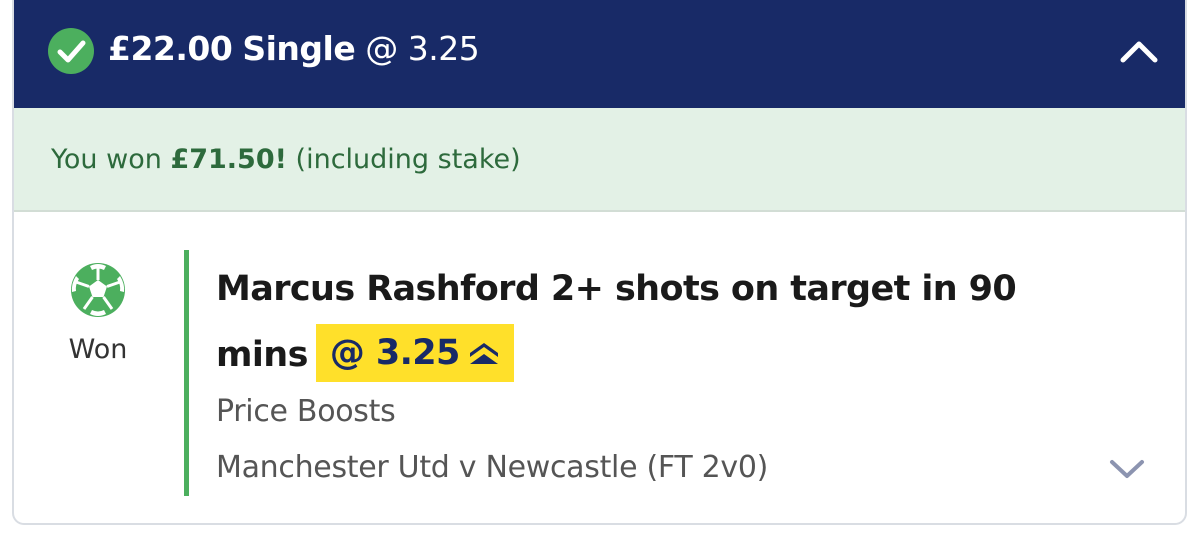  Describe the element at coordinates (98, 349) in the screenshot. I see `selection-status: Won` at that location.